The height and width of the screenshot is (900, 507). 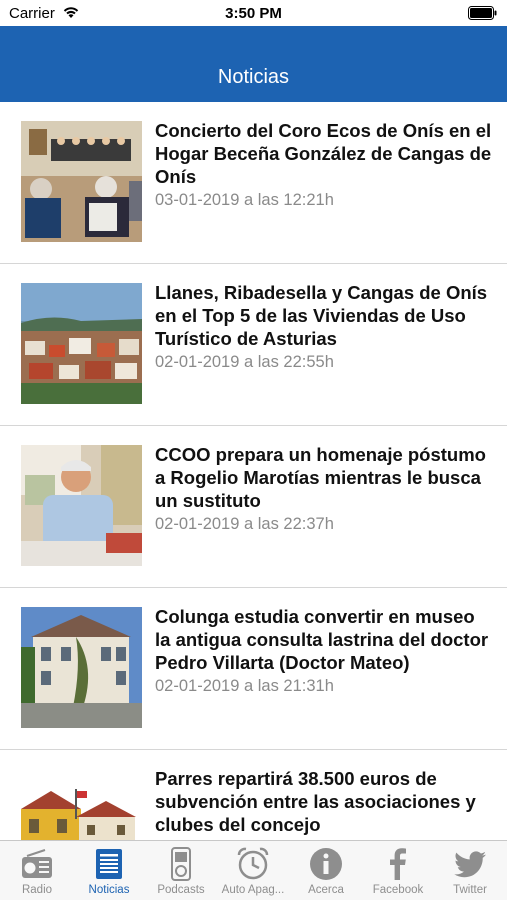 I want to click on info-icon, so click(x=326, y=864).